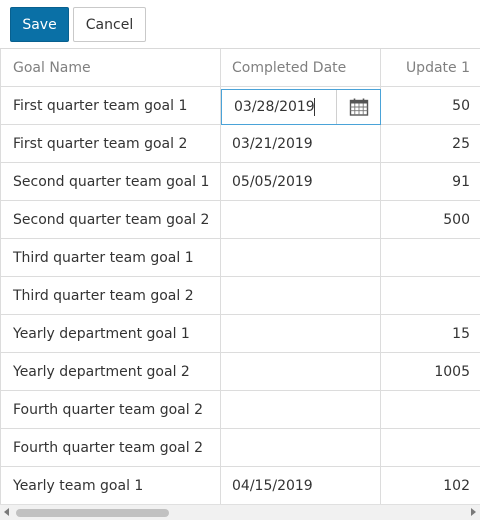  I want to click on scroll-right-arrow-icon, so click(473, 512).